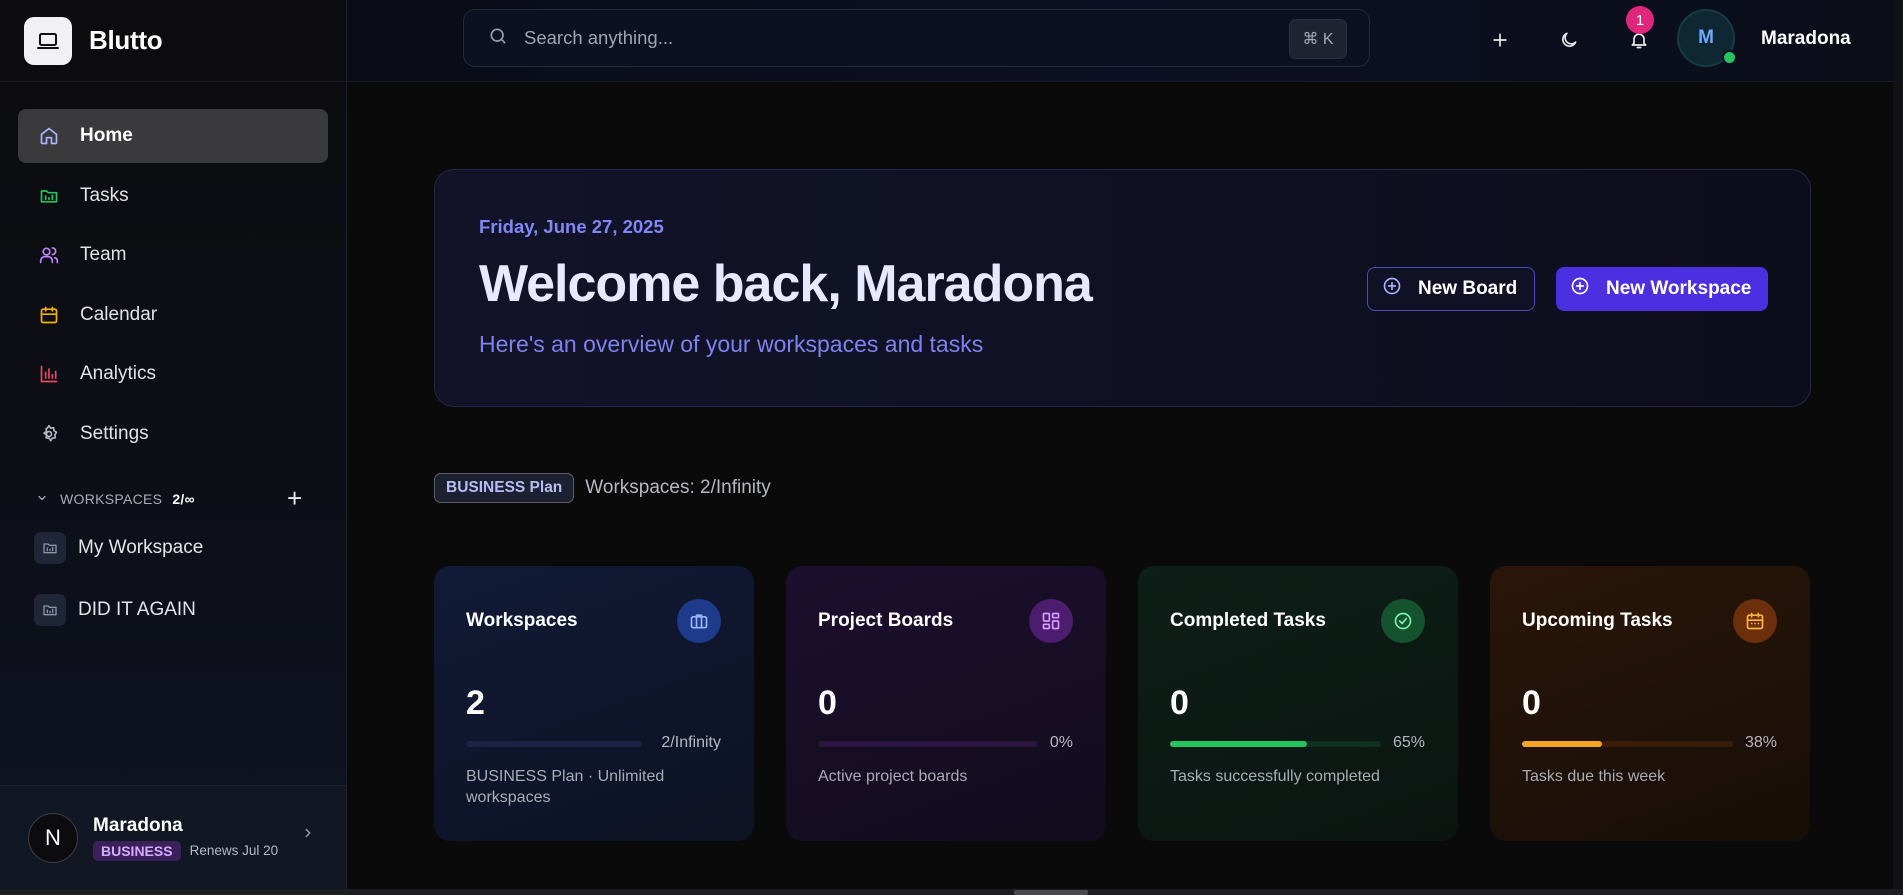  I want to click on card-value: 2, so click(475, 703).